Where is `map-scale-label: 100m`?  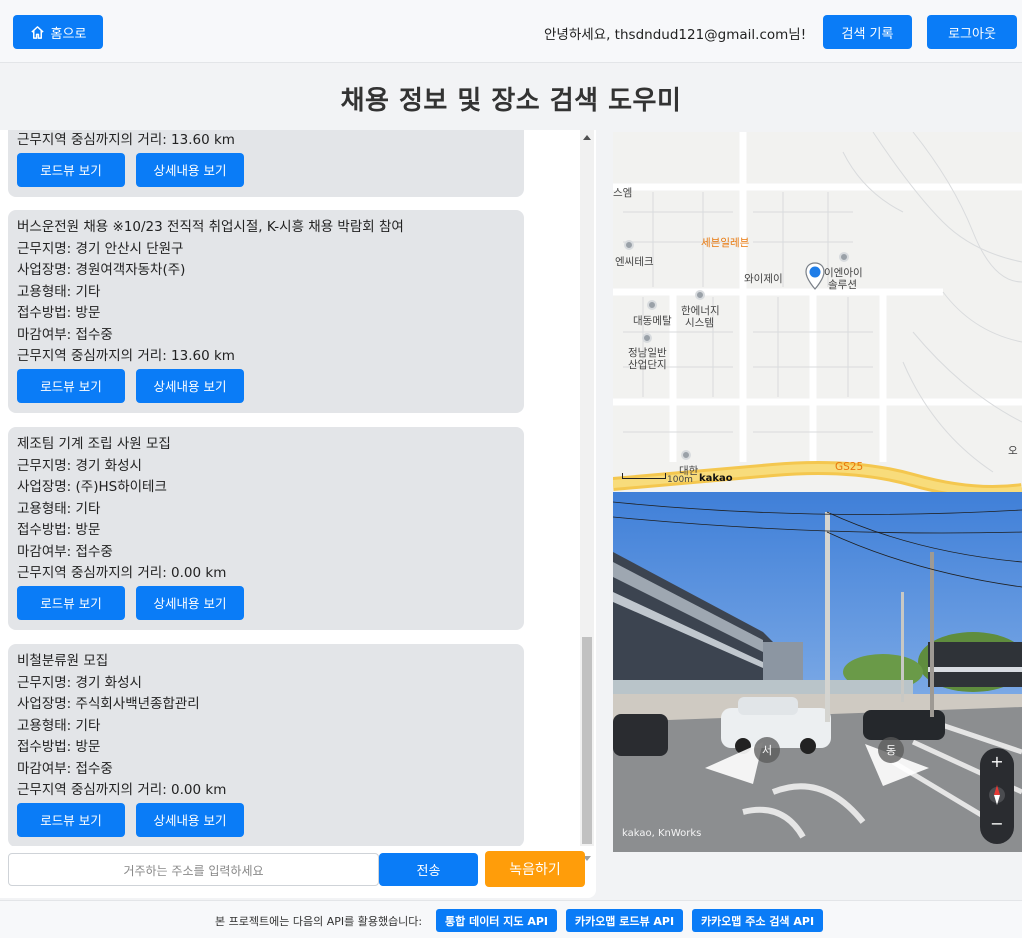 map-scale-label: 100m is located at coordinates (680, 480).